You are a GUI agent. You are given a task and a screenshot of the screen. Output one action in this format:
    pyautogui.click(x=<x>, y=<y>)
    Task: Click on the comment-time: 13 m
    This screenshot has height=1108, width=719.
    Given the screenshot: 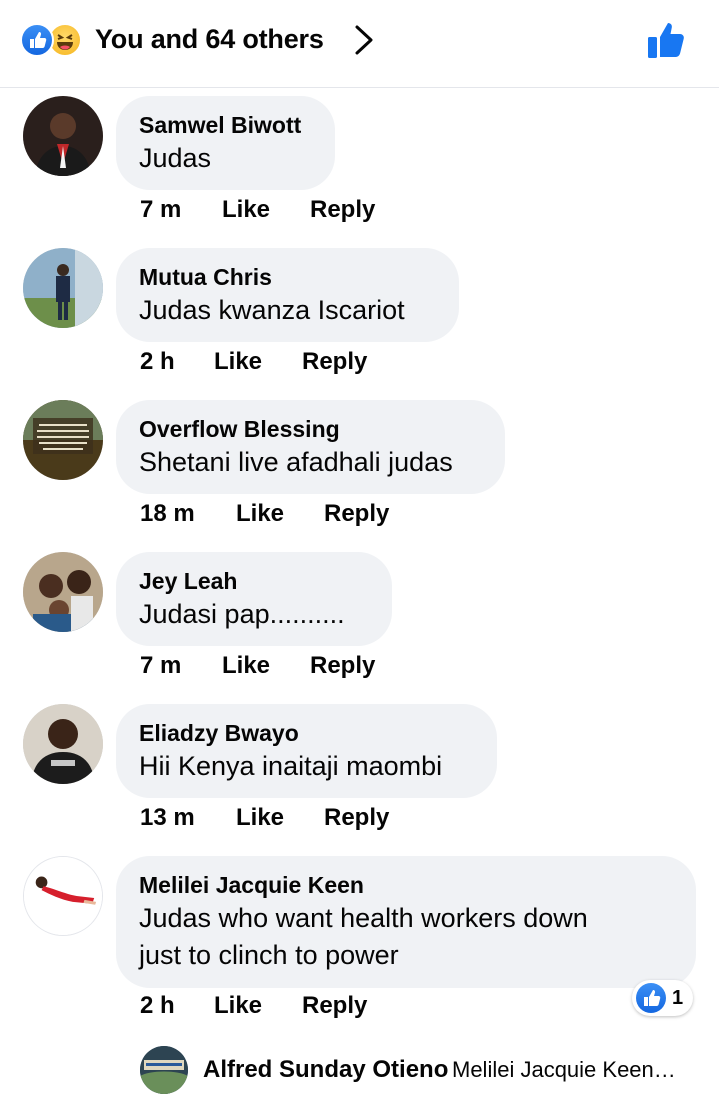 What is the action you would take?
    pyautogui.click(x=167, y=817)
    